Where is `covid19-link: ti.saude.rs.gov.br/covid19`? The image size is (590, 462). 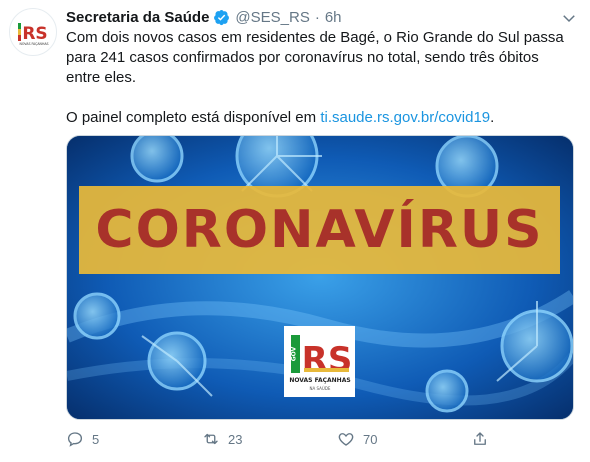
covid19-link: ti.saude.rs.gov.br/covid19 is located at coordinates (405, 117).